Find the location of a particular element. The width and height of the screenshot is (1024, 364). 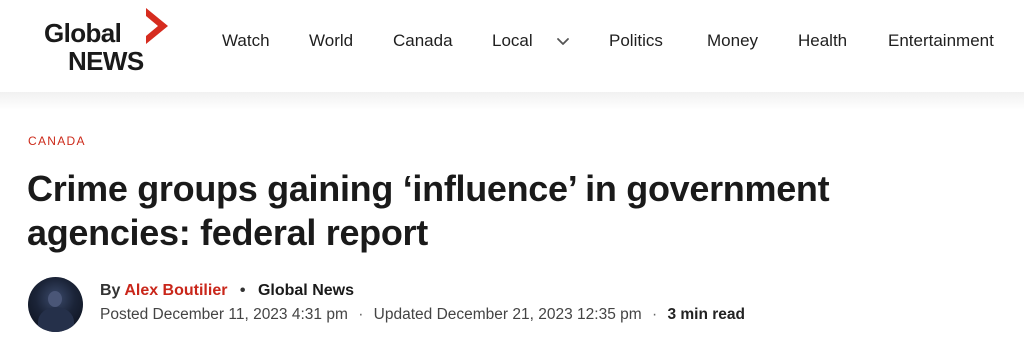

chevron-down-icon is located at coordinates (563, 41).